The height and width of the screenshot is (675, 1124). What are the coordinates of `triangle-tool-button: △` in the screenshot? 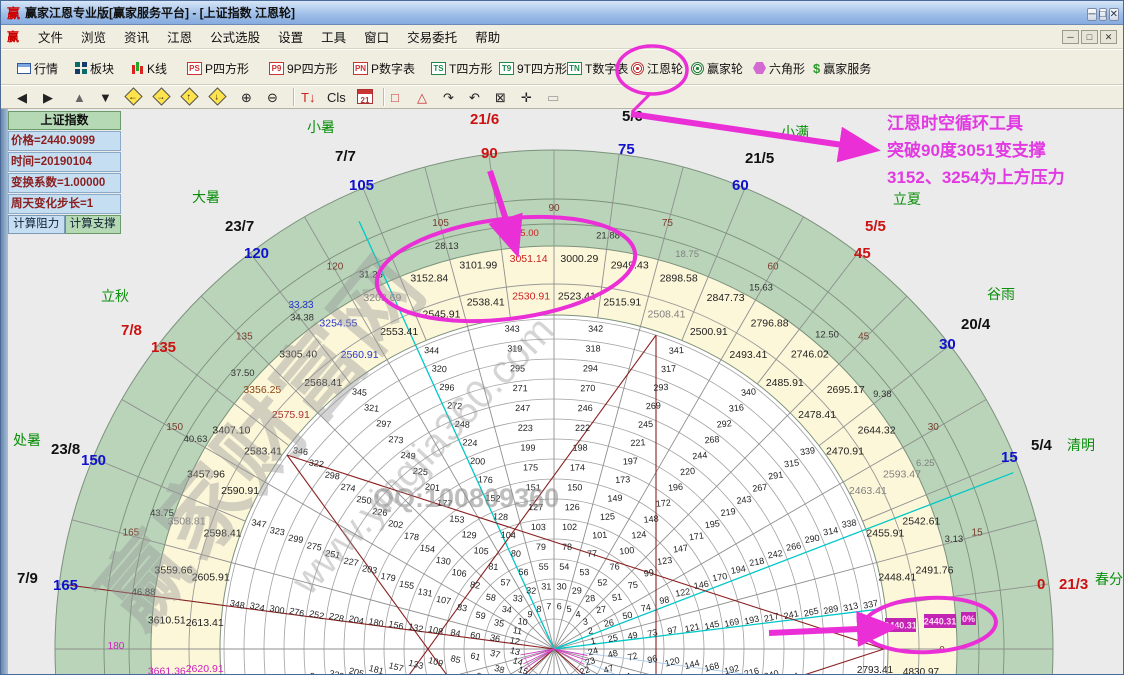 It's located at (422, 97).